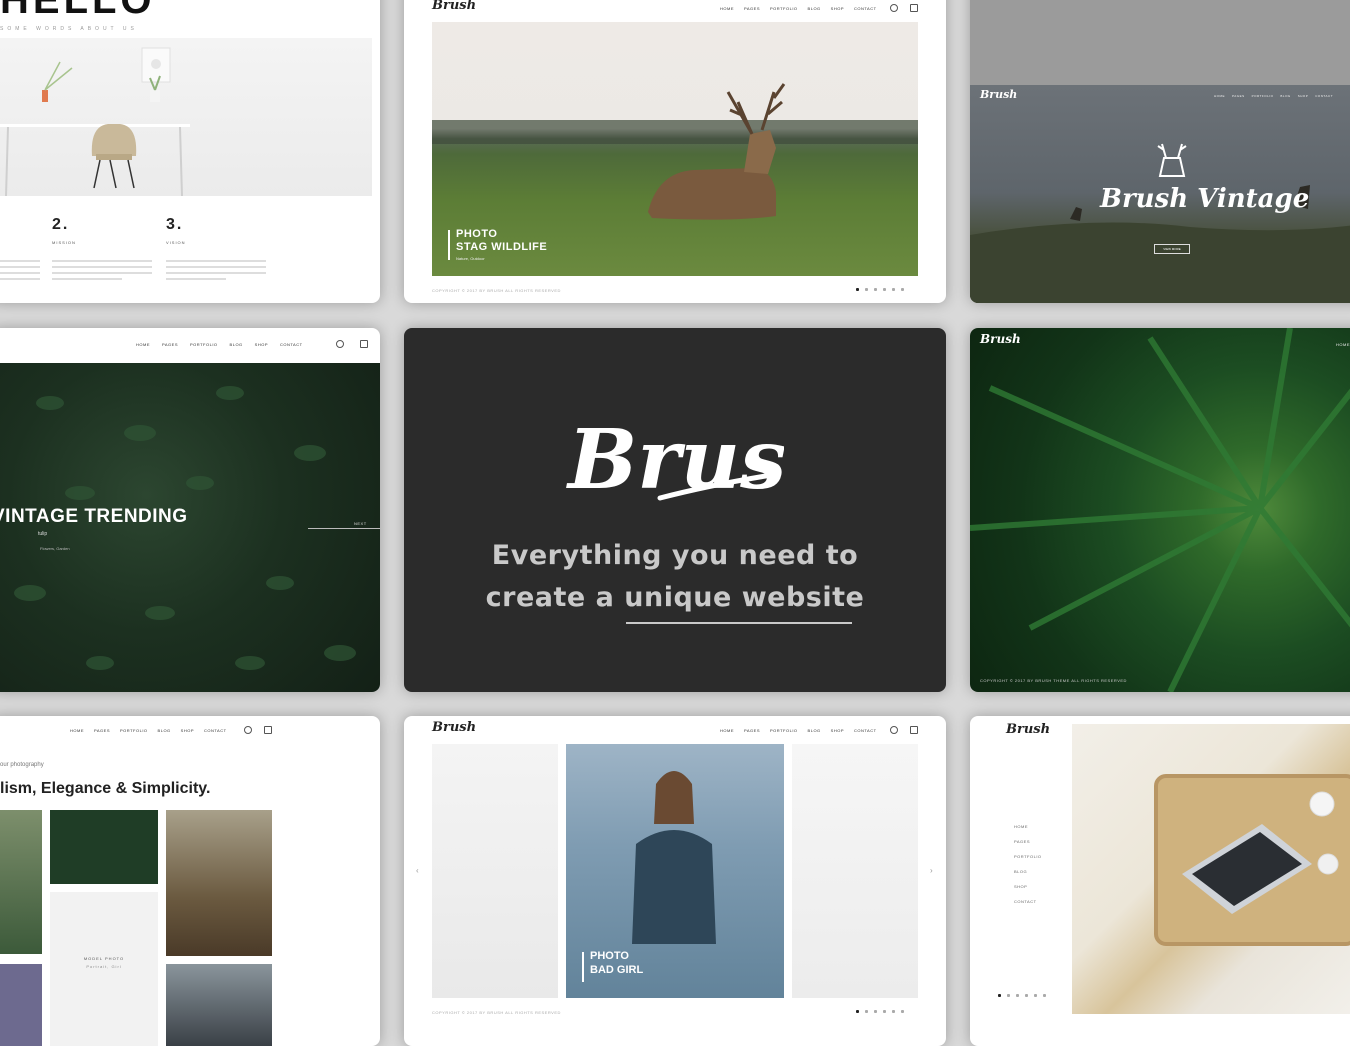  What do you see at coordinates (1028, 871) in the screenshot?
I see `side-menu-blog: BLOG` at bounding box center [1028, 871].